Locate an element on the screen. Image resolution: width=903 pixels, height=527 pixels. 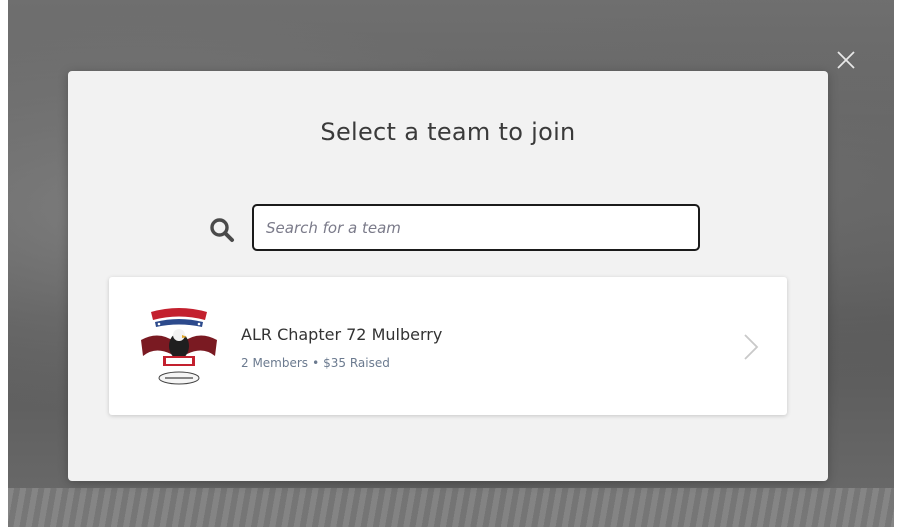
page-margin-right is located at coordinates (898, 263).